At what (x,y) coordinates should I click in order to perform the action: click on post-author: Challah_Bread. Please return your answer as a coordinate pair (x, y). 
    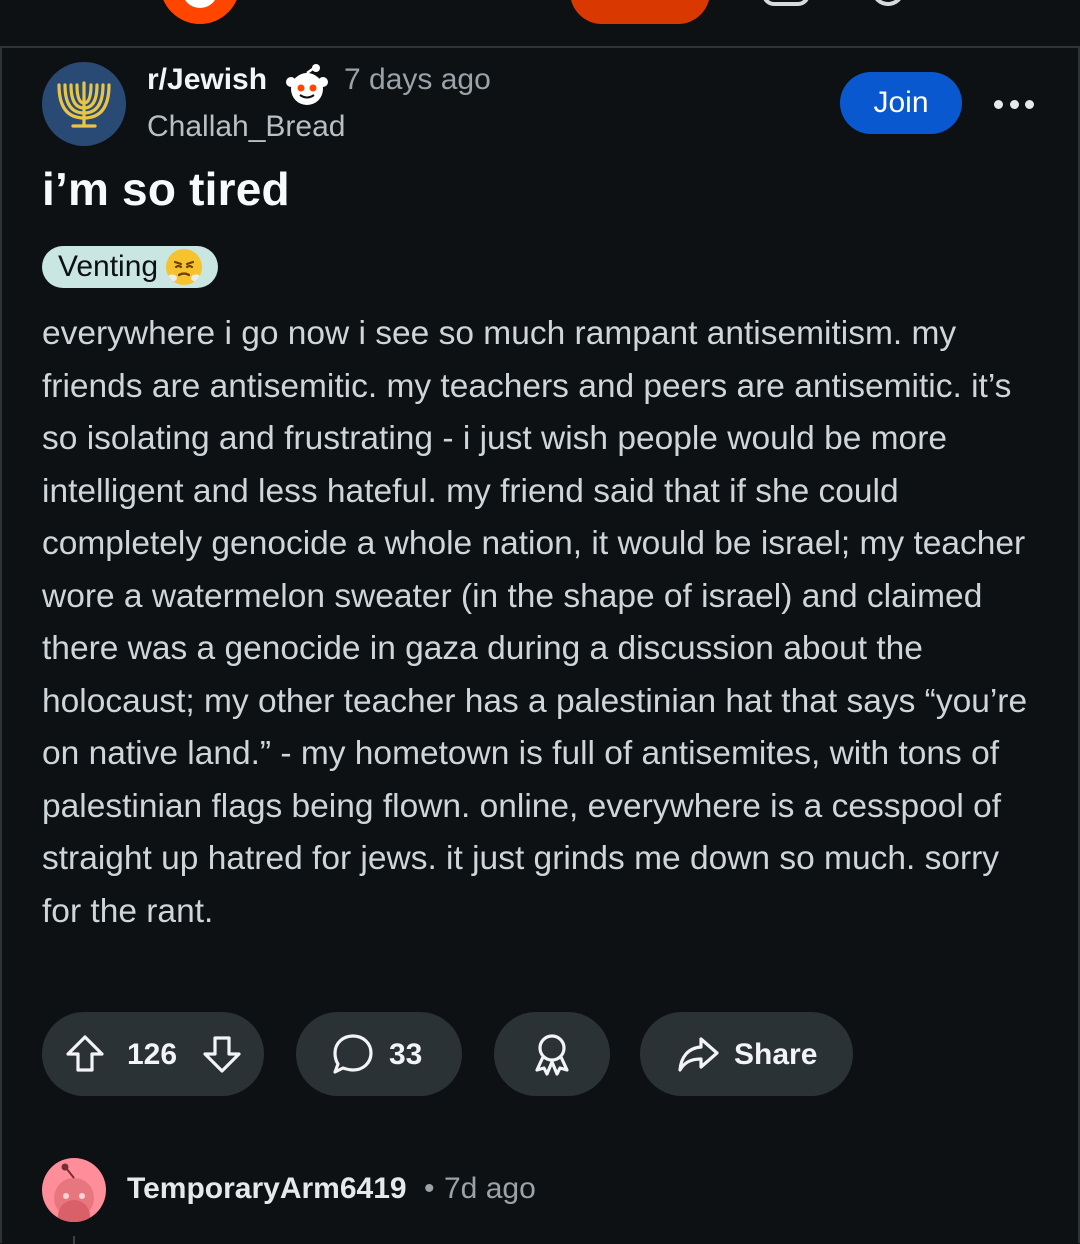
    Looking at the image, I should click on (246, 127).